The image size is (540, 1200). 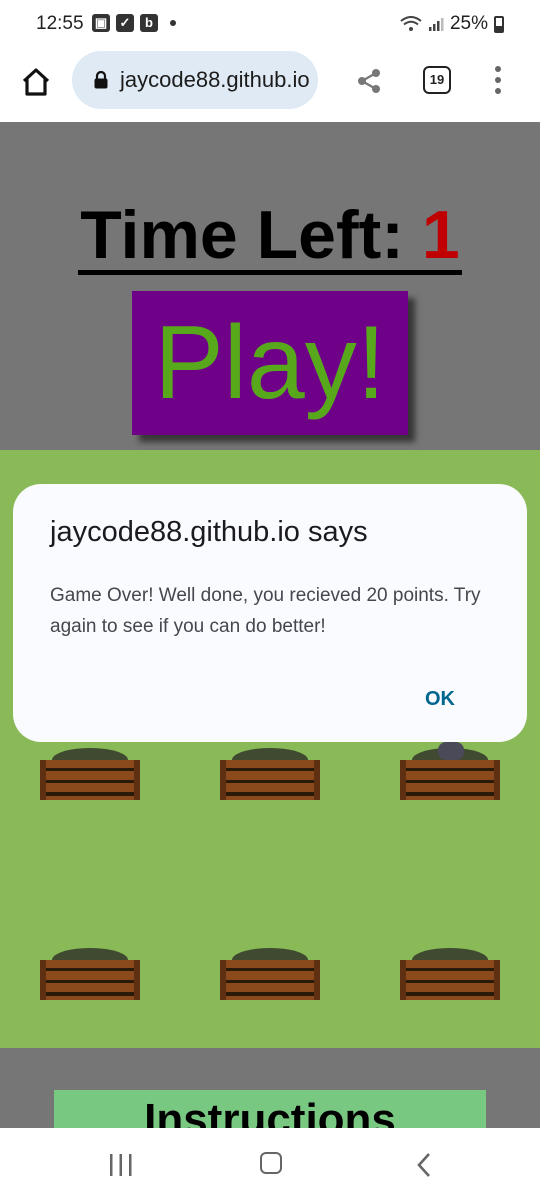 I want to click on ok-button: OK, so click(x=440, y=699).